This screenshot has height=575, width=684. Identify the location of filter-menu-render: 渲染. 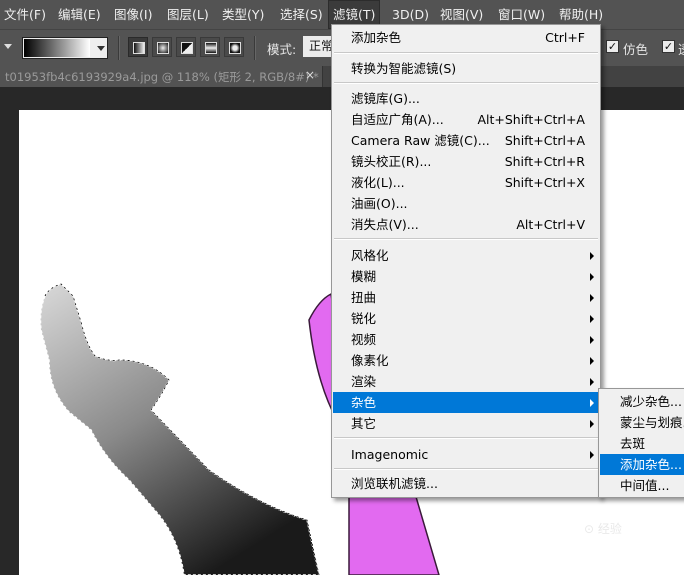
(466, 381).